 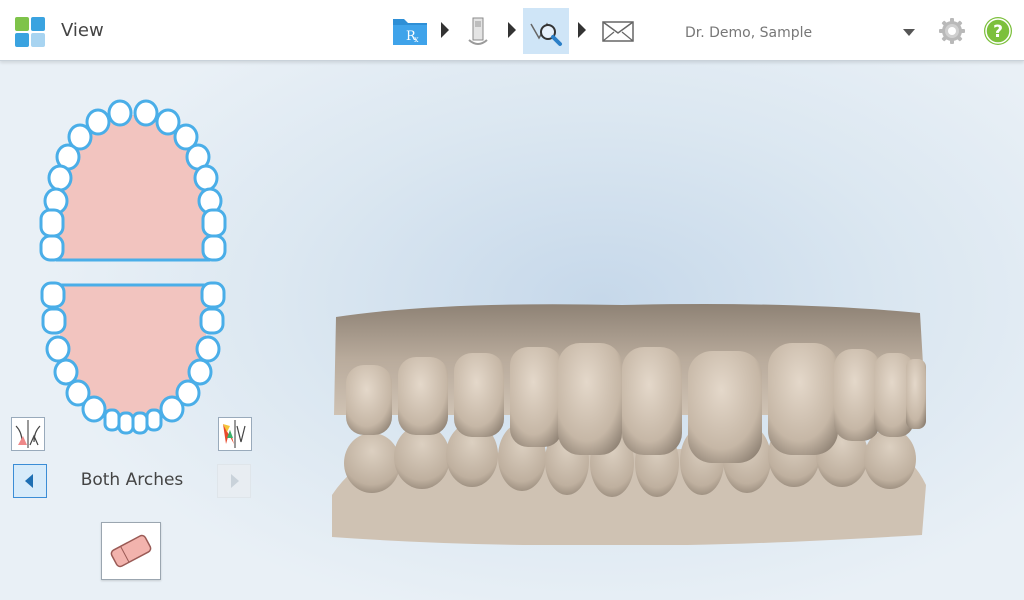 I want to click on svg-text: x, so click(x=416, y=39).